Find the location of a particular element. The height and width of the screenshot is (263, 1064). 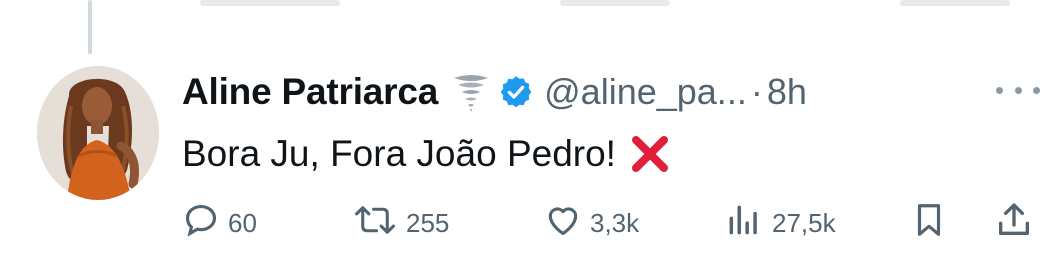

cross-mark-emoji-icon is located at coordinates (650, 154).